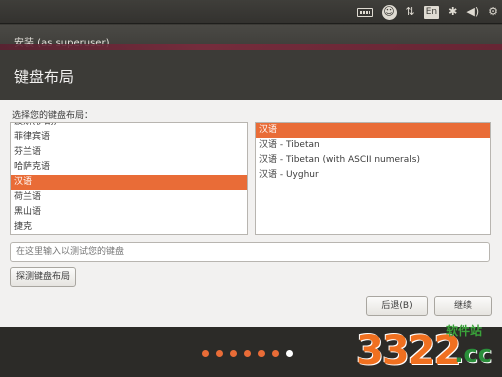 This screenshot has width=502, height=377. What do you see at coordinates (389, 12) in the screenshot?
I see `accessibility-icon: ☺` at bounding box center [389, 12].